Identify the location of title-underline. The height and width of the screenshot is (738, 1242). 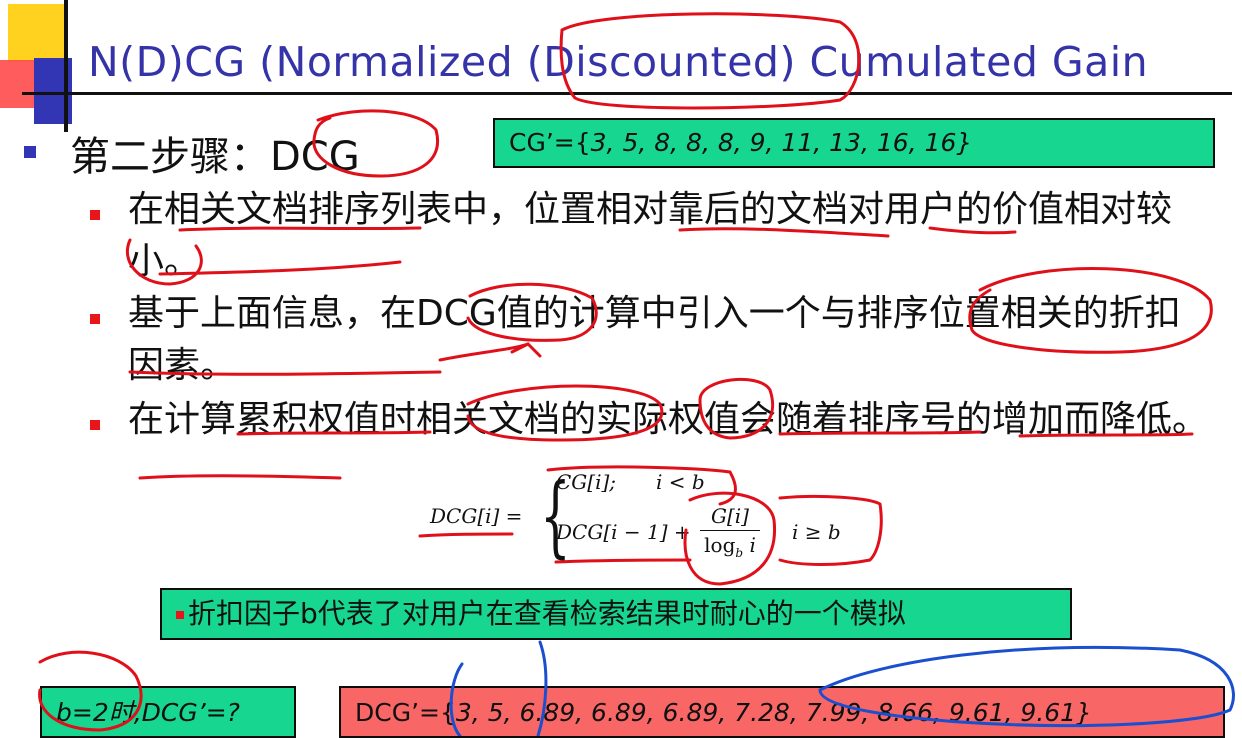
(627, 93).